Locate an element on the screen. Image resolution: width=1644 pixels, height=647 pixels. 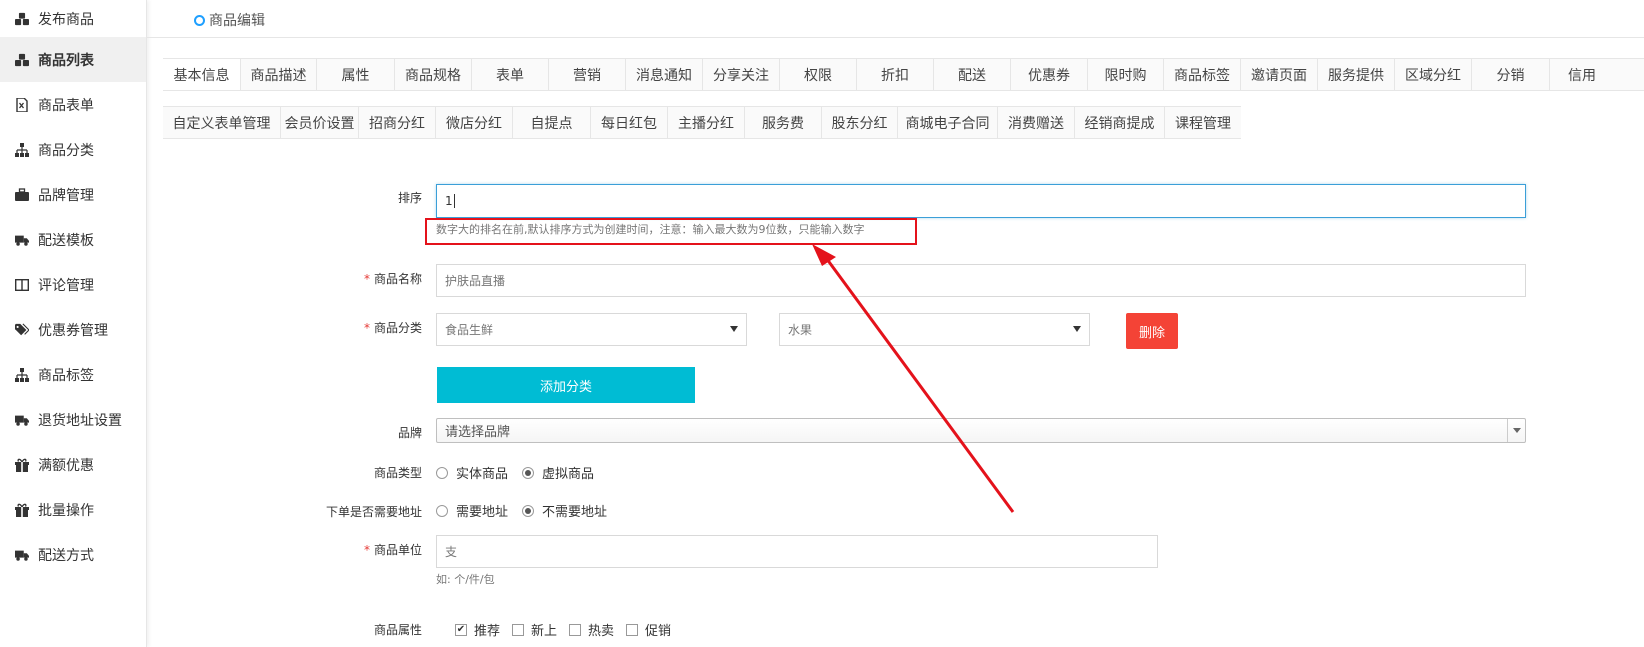
category-secondary-select: 水果 is located at coordinates (934, 329).